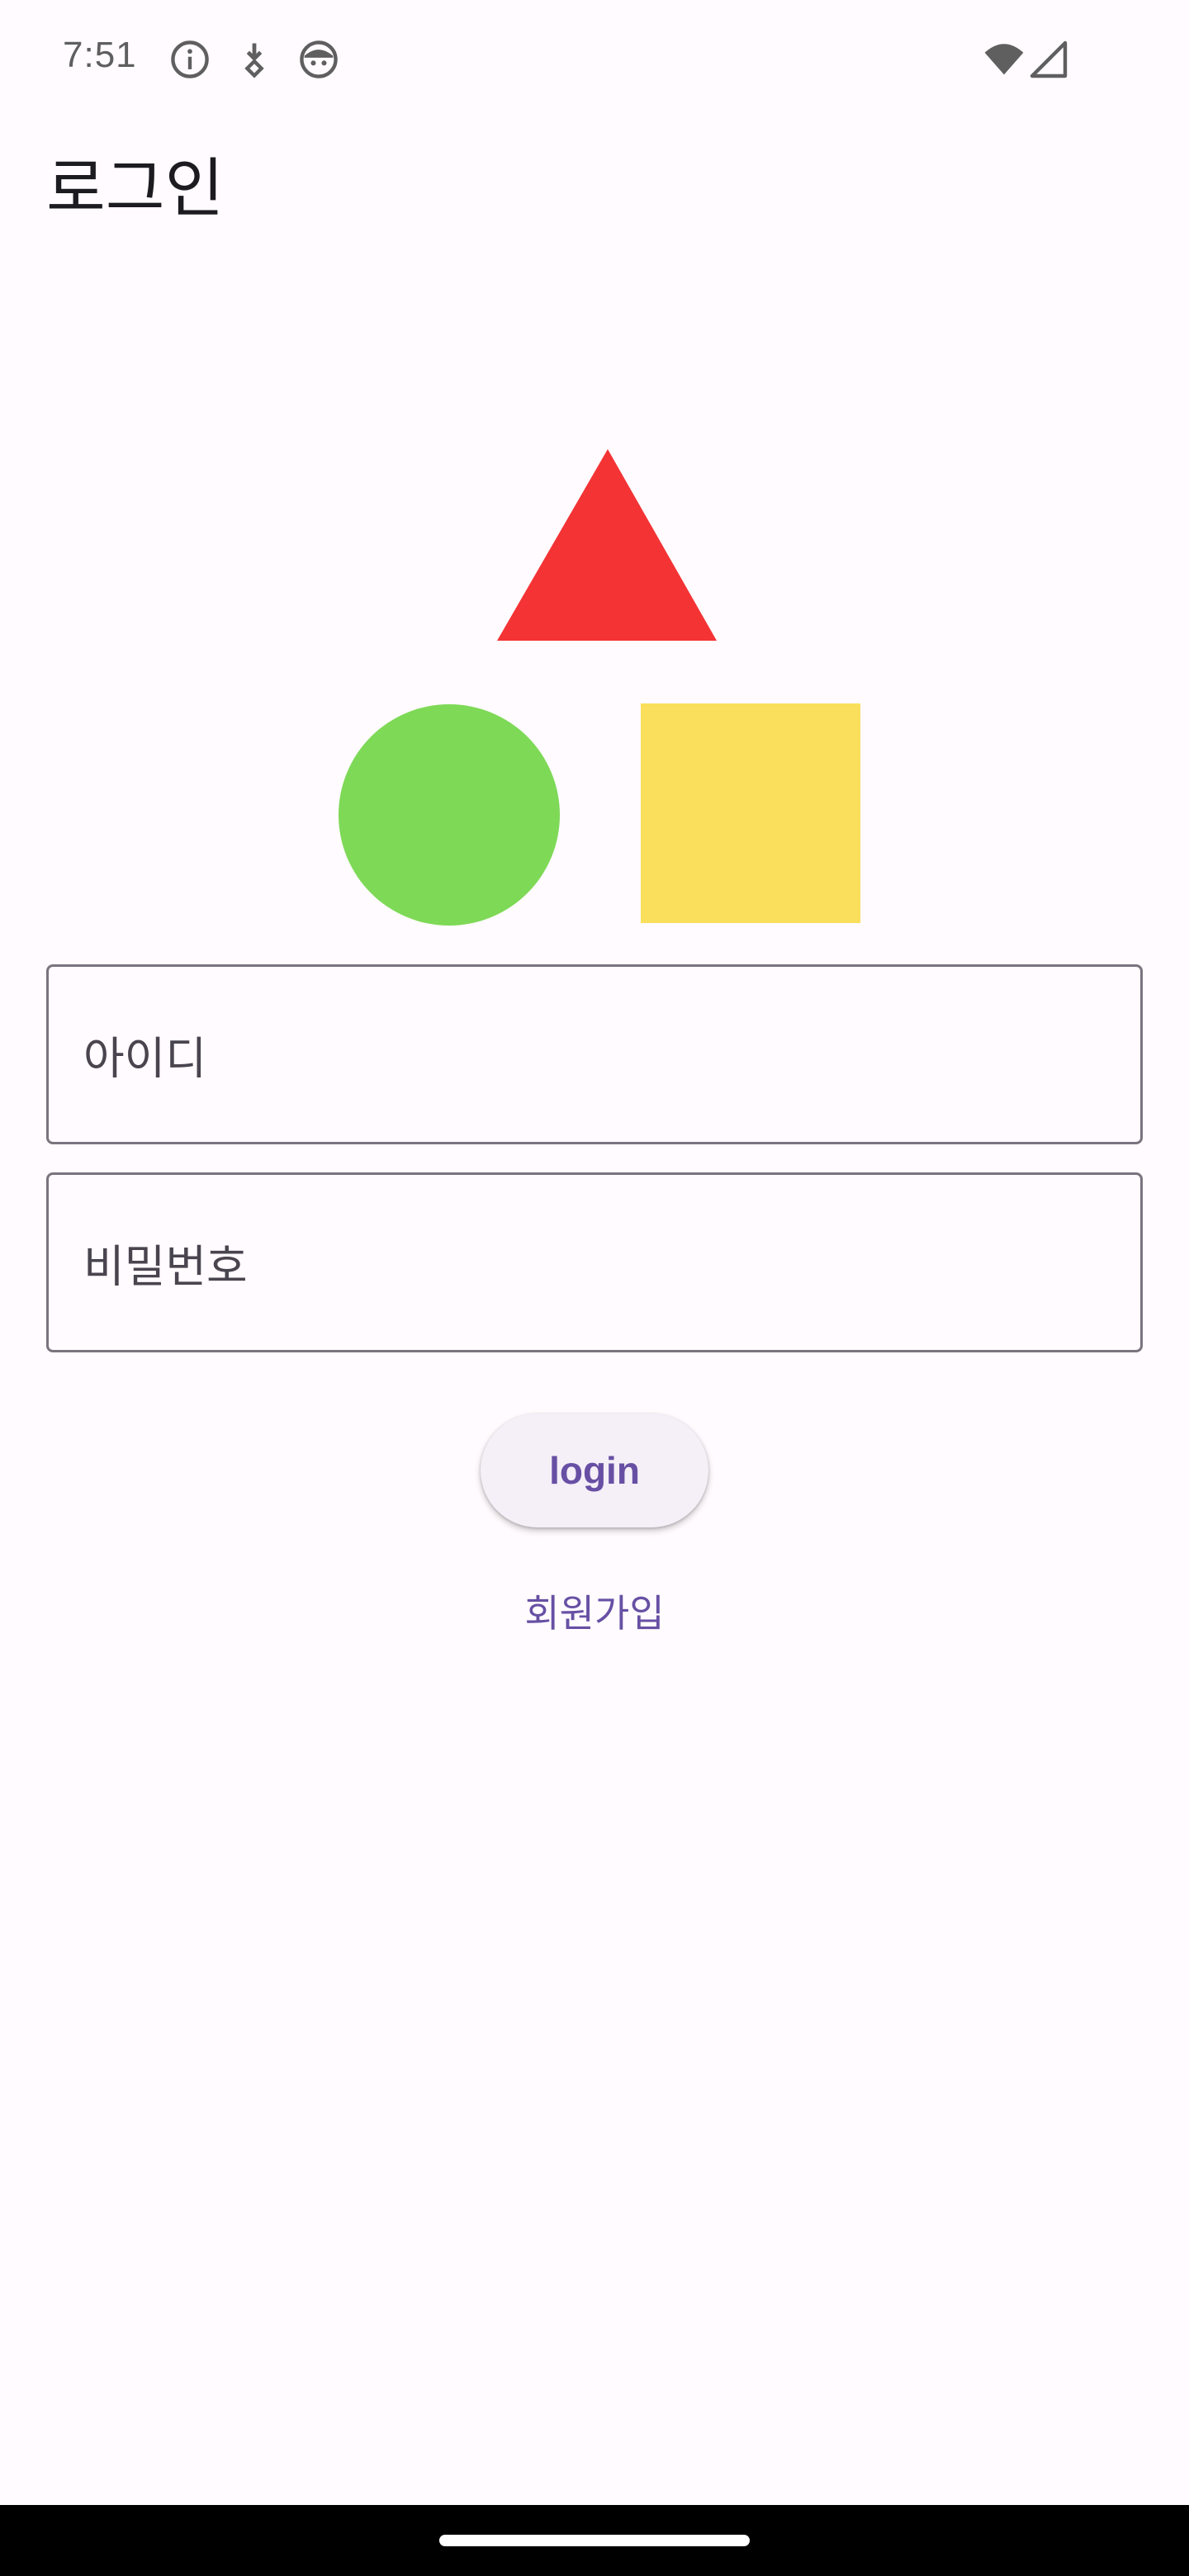 This screenshot has height=2576, width=1189. Describe the element at coordinates (145, 1058) in the screenshot. I see `id-field-label: 아이디` at that location.